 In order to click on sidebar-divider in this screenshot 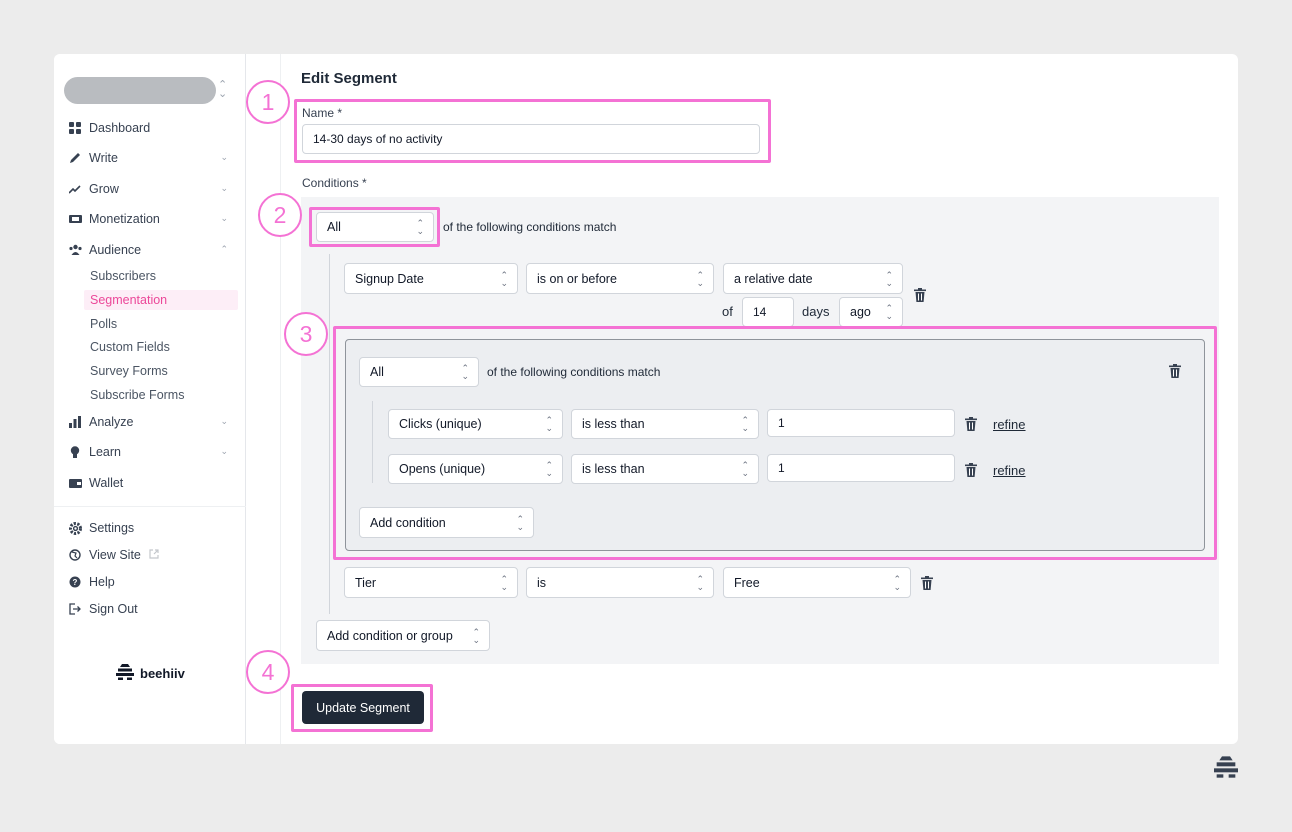, I will do `click(150, 506)`.